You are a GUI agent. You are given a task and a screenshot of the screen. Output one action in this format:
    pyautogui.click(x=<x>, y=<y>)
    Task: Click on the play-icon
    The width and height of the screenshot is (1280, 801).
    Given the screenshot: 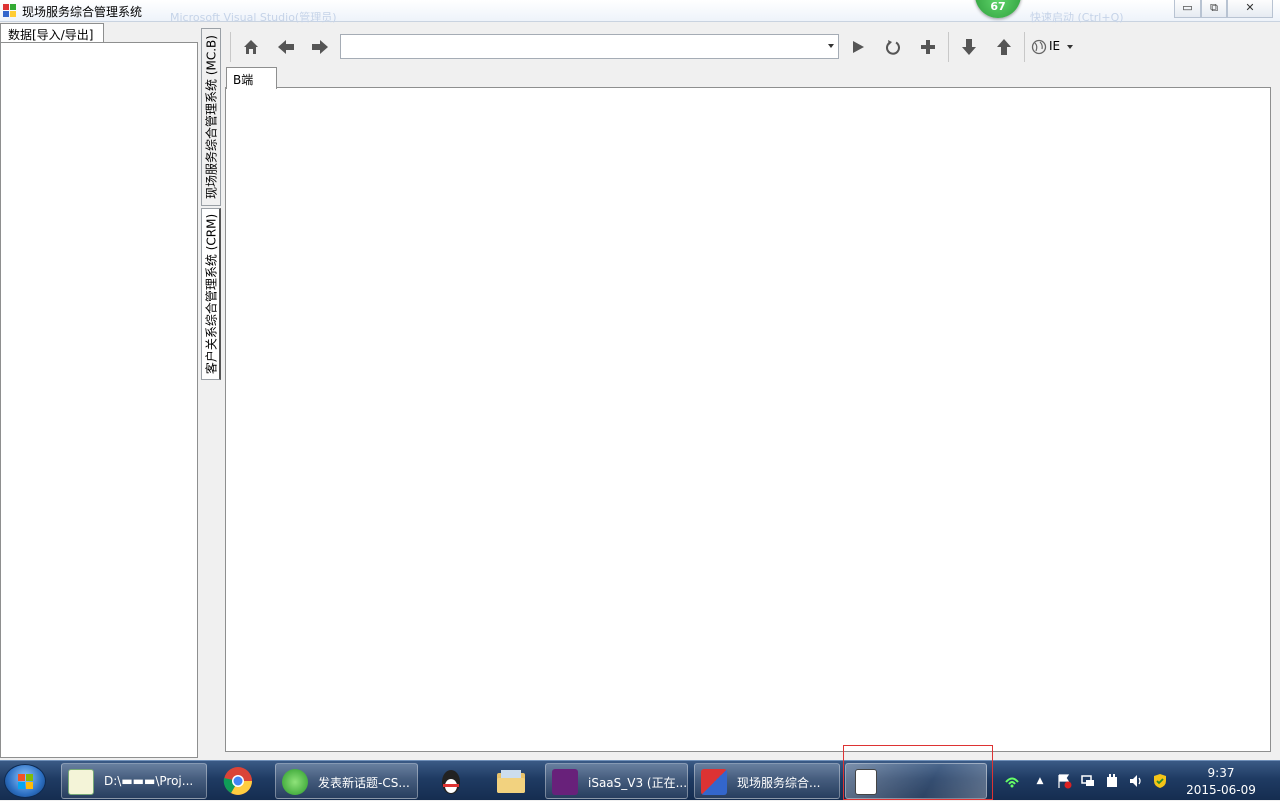 What is the action you would take?
    pyautogui.click(x=858, y=47)
    